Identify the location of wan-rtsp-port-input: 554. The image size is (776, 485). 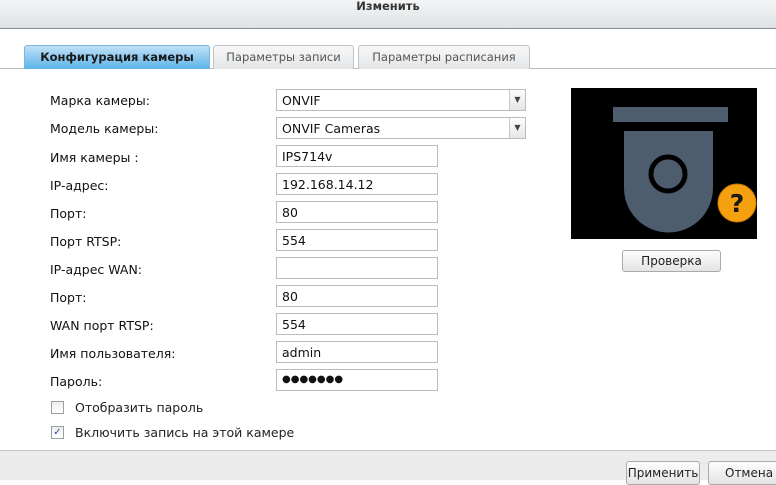
(357, 324).